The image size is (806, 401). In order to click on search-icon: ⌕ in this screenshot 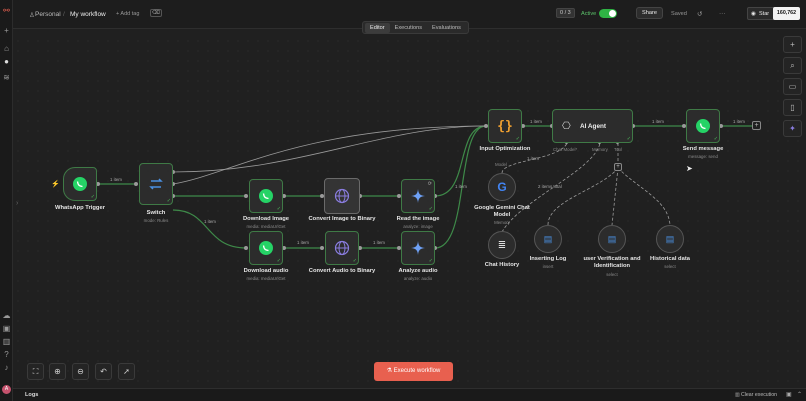, I will do `click(792, 65)`.